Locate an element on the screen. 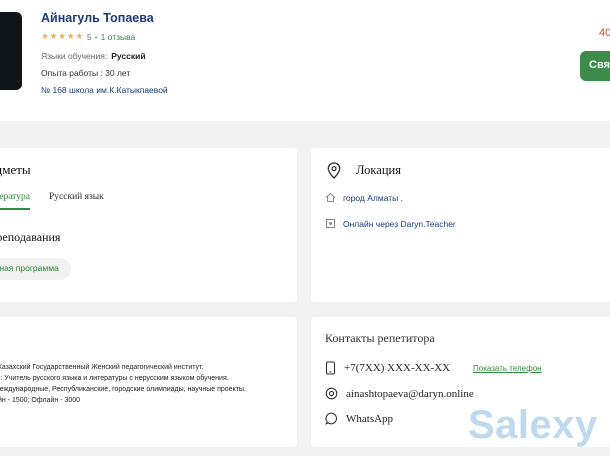 Image resolution: width=610 pixels, height=456 pixels. program-chip: льная программа is located at coordinates (35, 269).